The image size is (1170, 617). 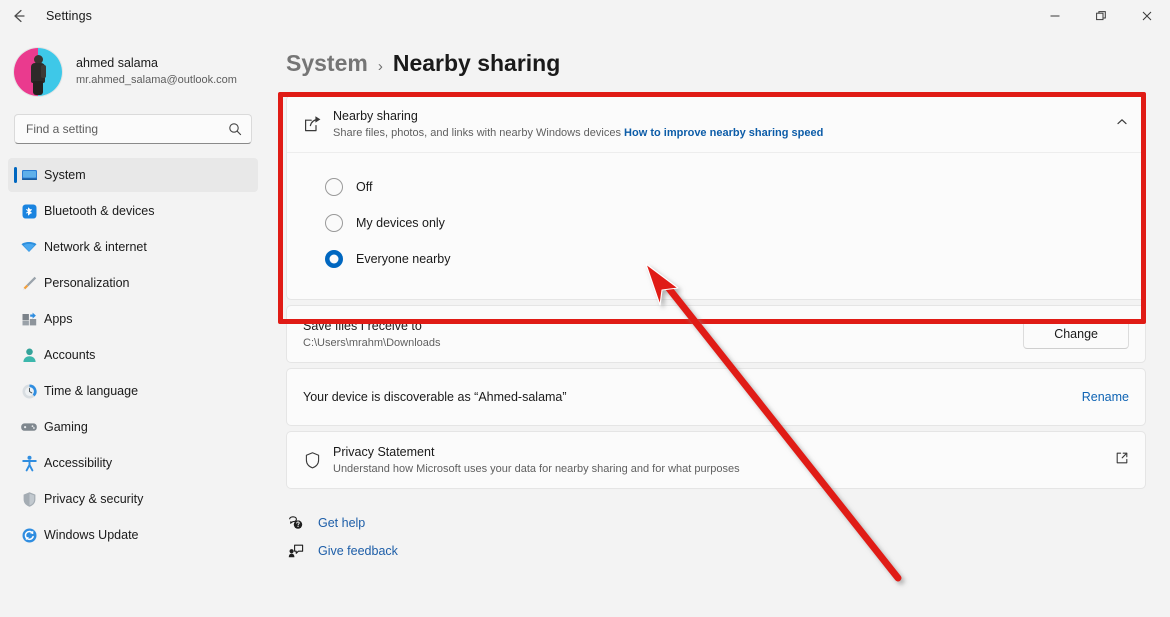 I want to click on option-label: My devices only, so click(x=400, y=223).